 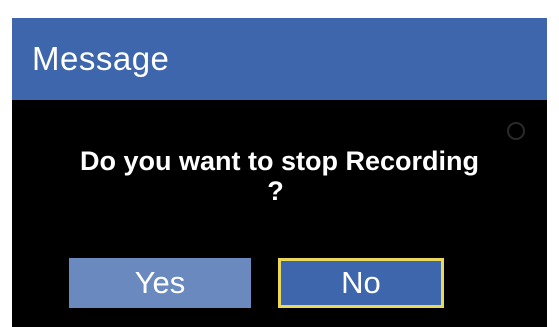 What do you see at coordinates (516, 131) in the screenshot?
I see `faint-circle-icon` at bounding box center [516, 131].